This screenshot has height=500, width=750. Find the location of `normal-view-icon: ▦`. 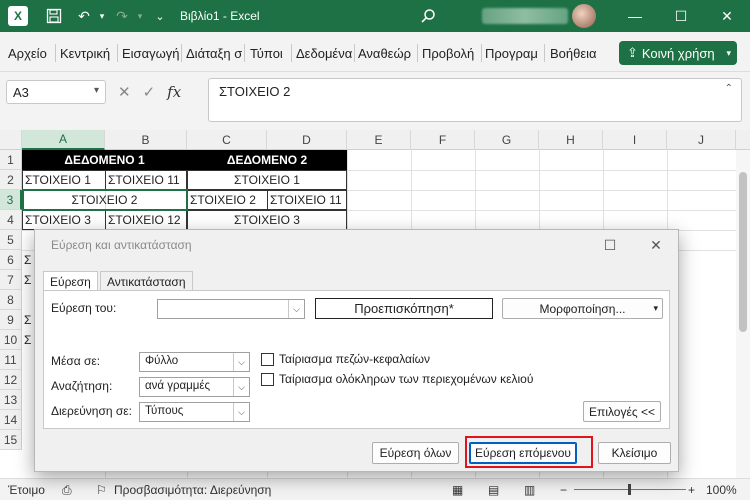

normal-view-icon: ▦ is located at coordinates (457, 490).